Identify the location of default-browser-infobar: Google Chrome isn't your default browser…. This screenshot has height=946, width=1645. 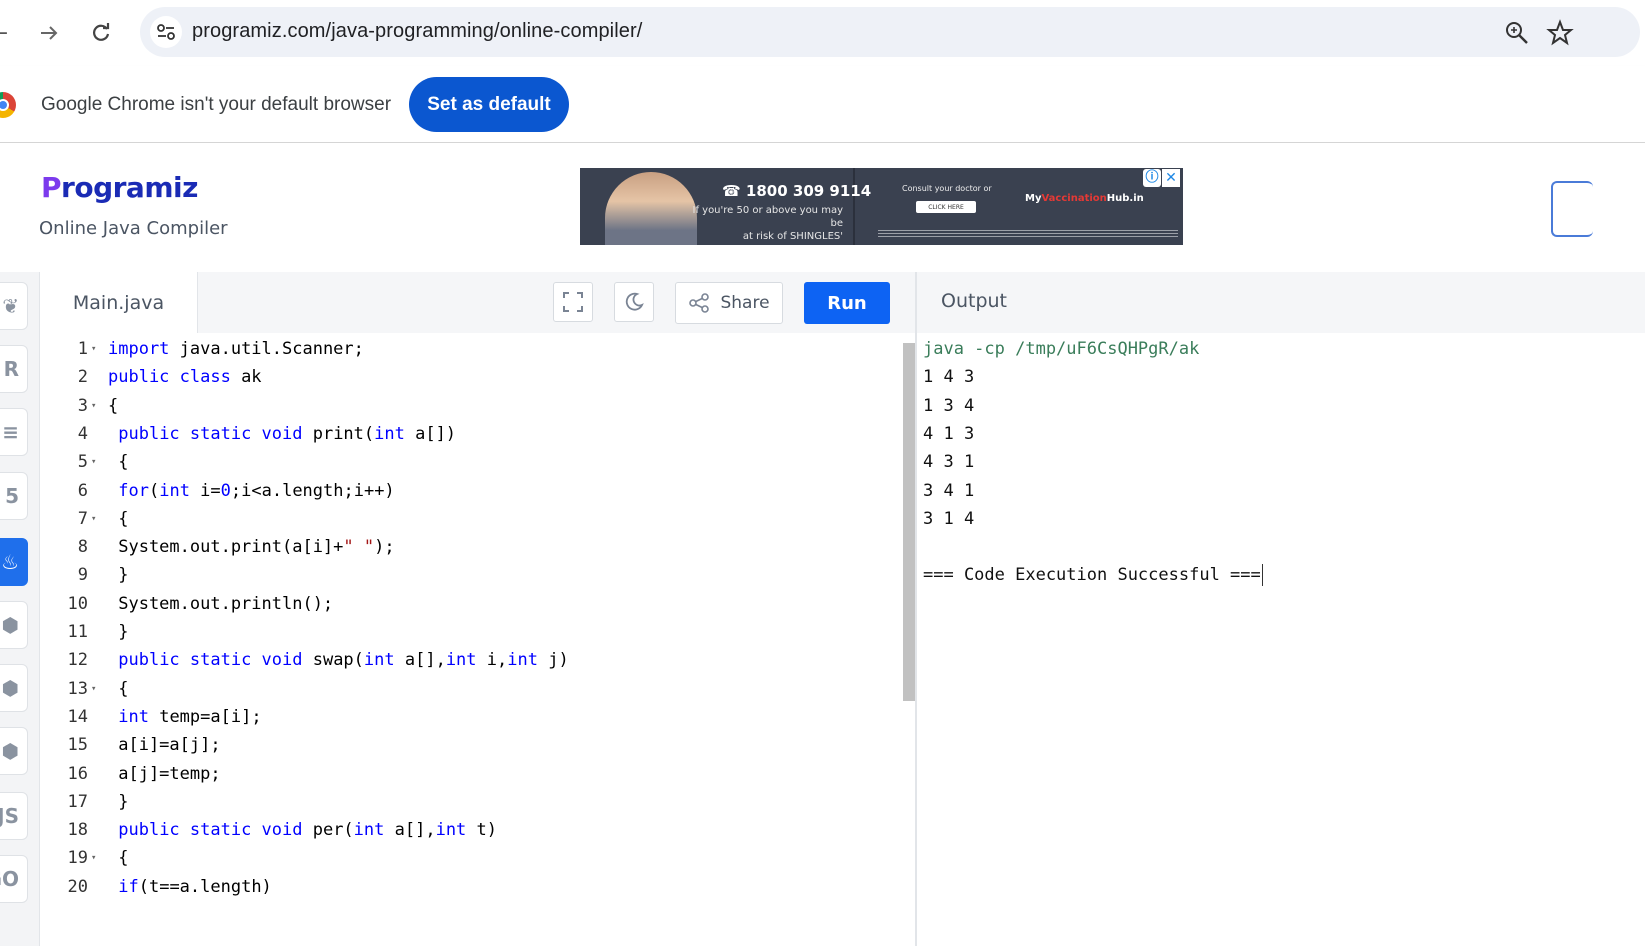
(822, 104).